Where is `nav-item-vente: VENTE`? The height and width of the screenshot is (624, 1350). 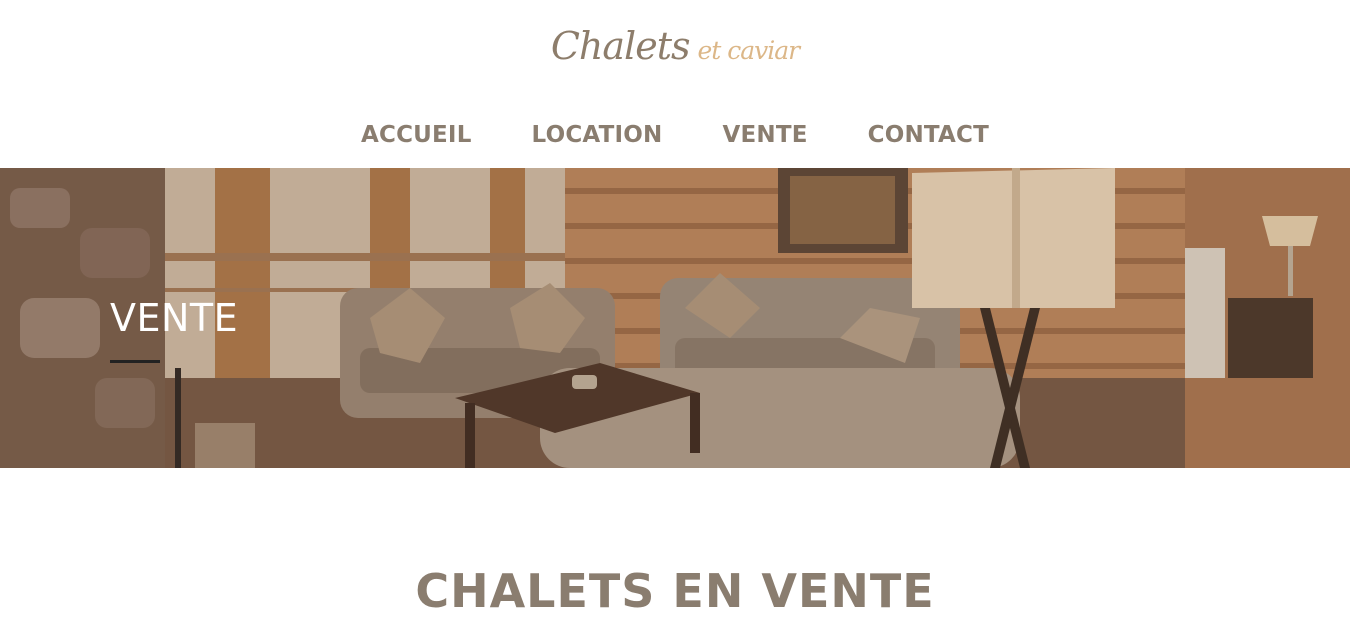
nav-item-vente: VENTE is located at coordinates (764, 135).